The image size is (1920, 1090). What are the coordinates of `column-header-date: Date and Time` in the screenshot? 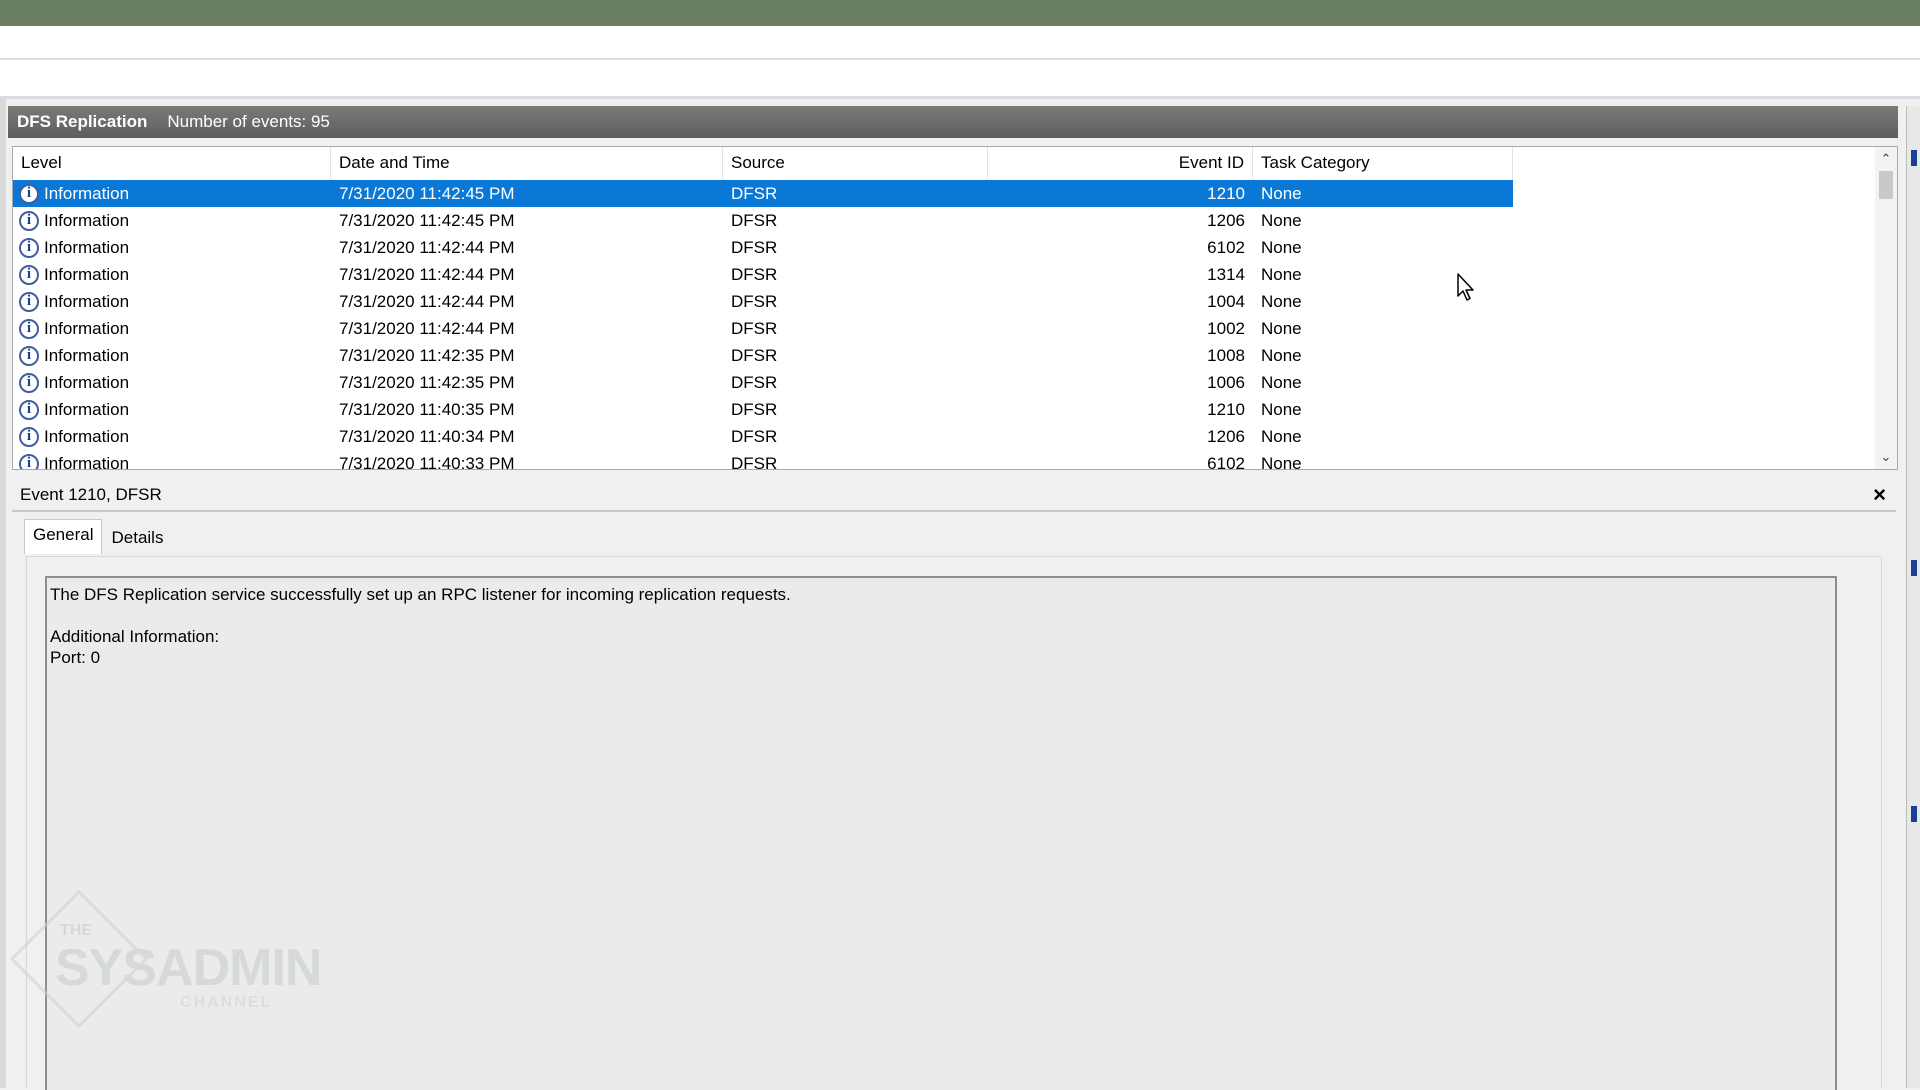 It's located at (527, 163).